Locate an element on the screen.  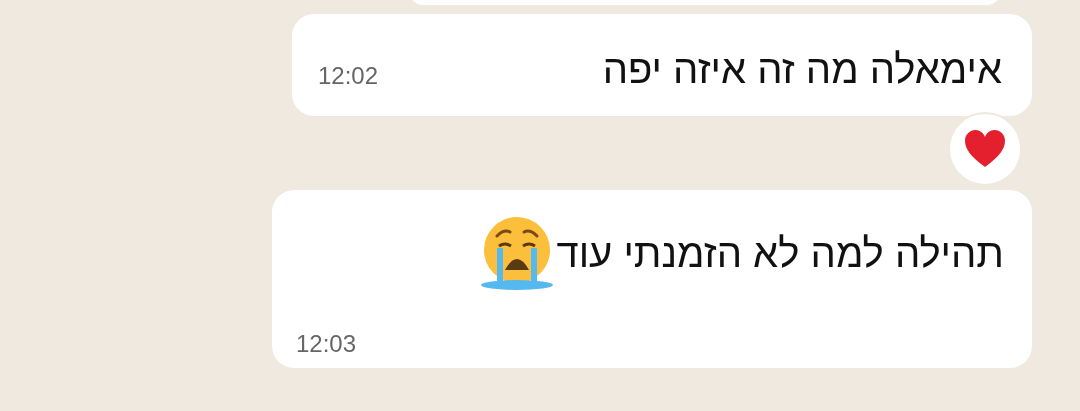
message-text: אימאלה מה זה איזה יפה is located at coordinates (802, 69).